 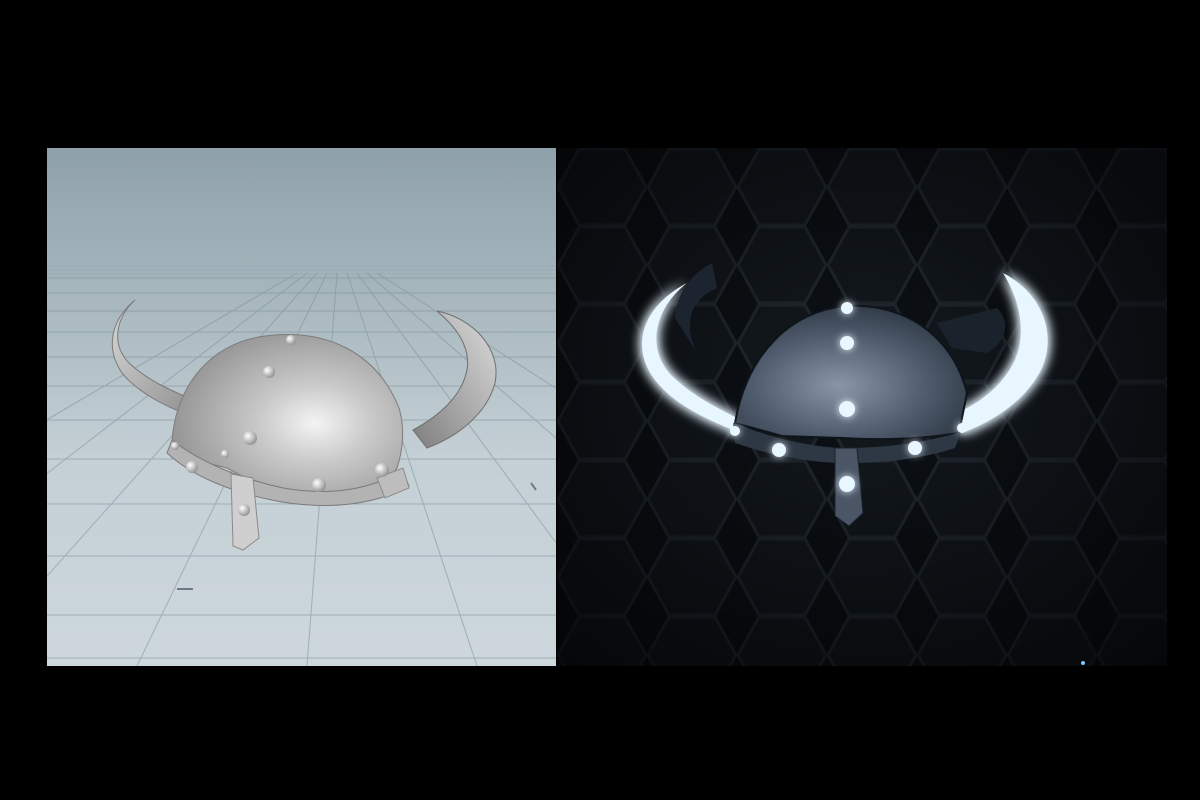 I want to click on axis-marker, so click(x=533, y=486).